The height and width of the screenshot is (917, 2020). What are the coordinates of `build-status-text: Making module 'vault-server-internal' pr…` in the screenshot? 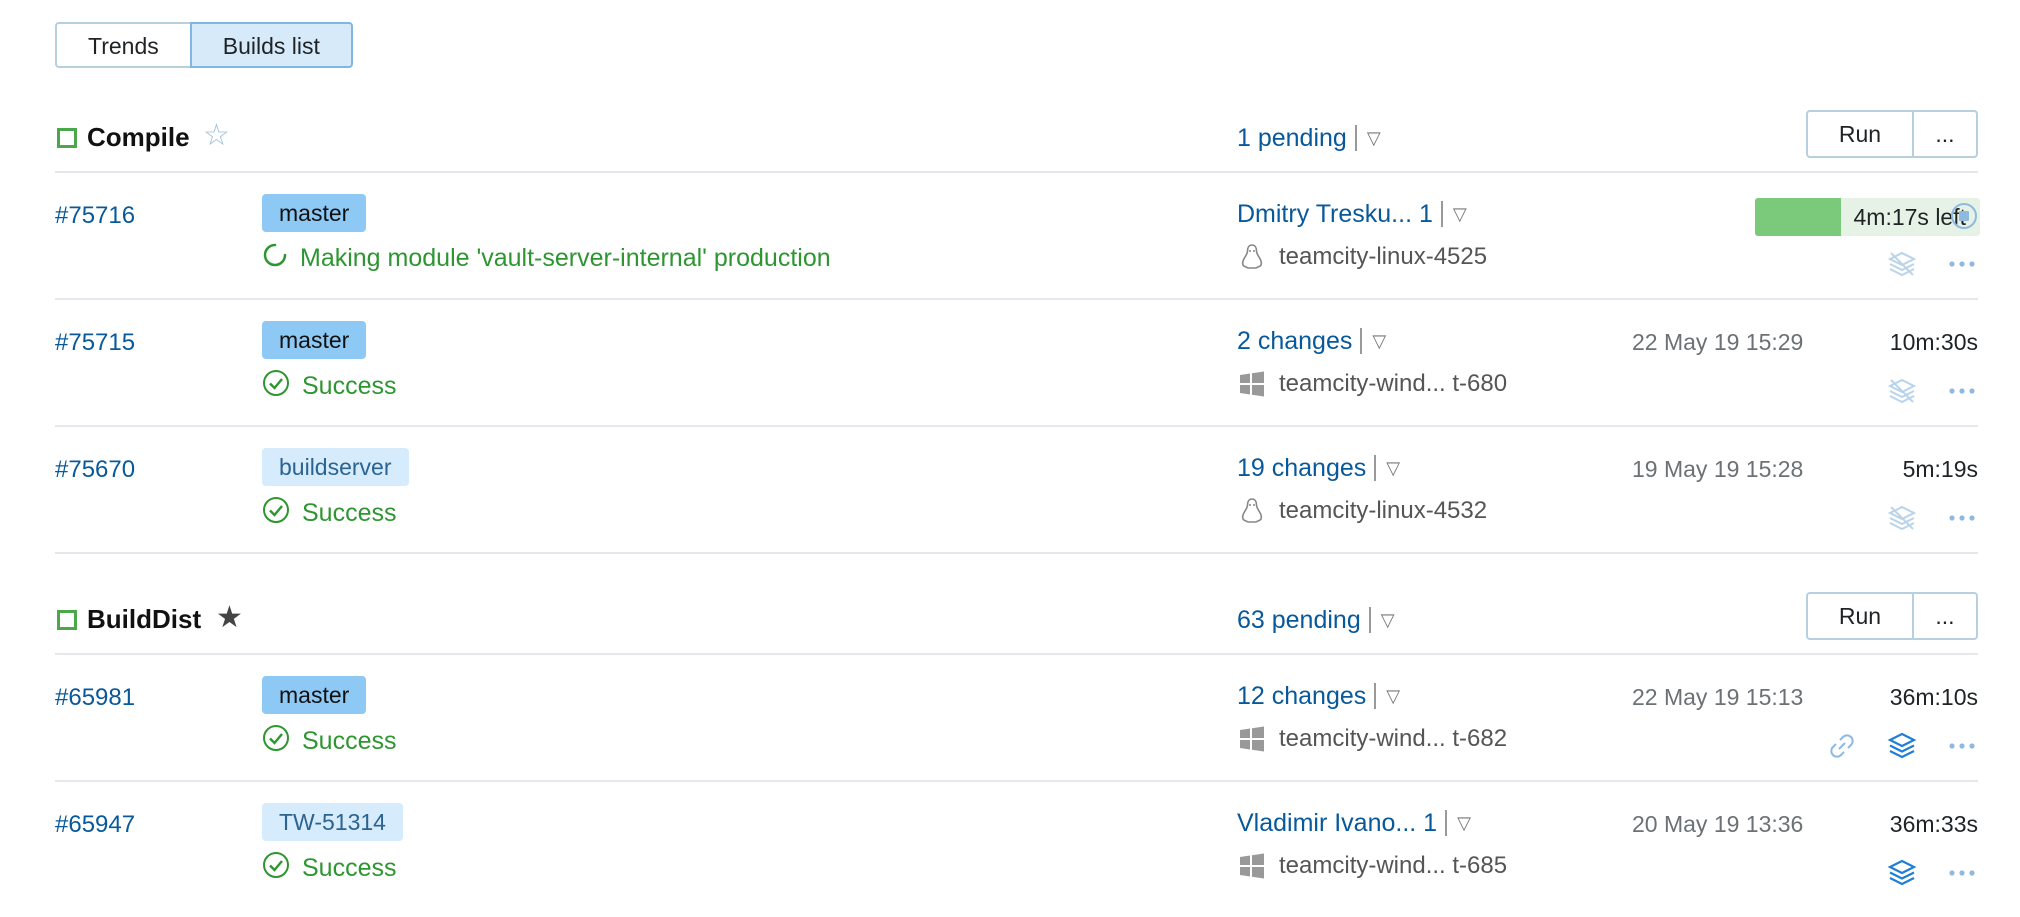 It's located at (565, 258).